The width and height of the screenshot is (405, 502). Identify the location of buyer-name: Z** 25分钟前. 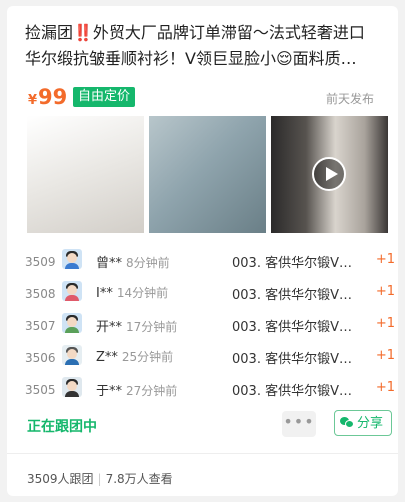
(134, 356).